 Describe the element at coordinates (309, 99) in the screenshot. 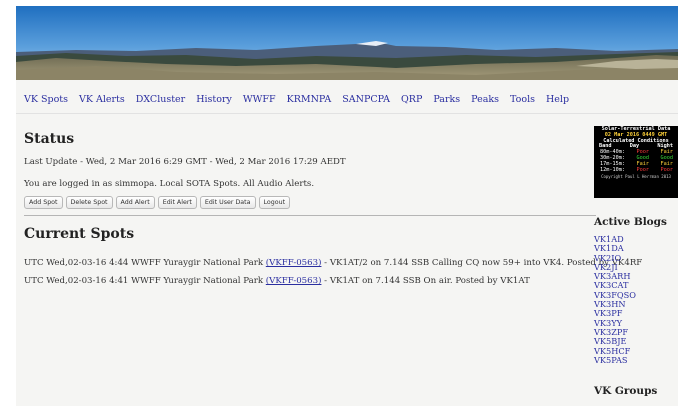

I see `nav-krmnpa: KRMNPA` at that location.